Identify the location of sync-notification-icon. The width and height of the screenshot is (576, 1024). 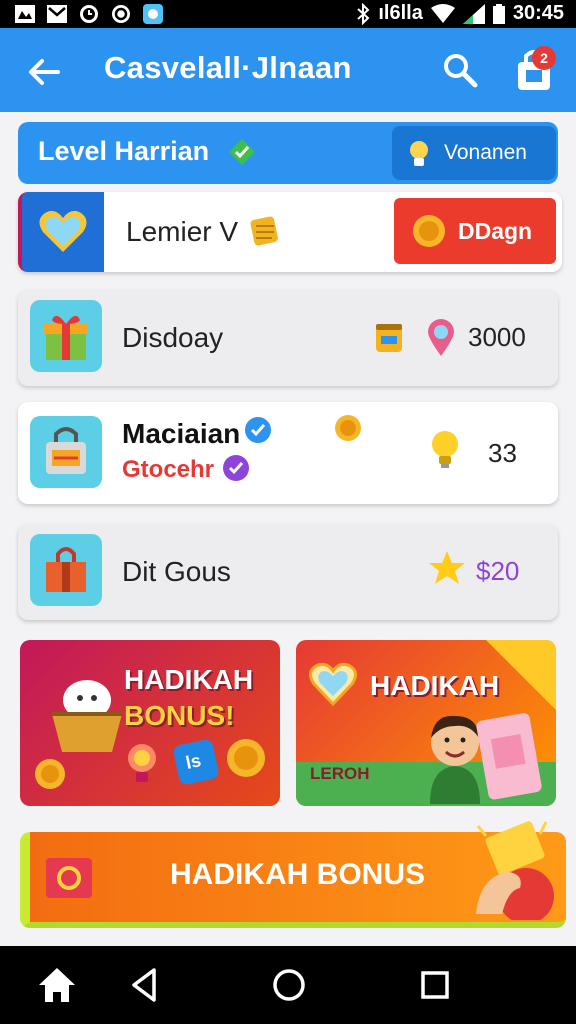
(121, 14).